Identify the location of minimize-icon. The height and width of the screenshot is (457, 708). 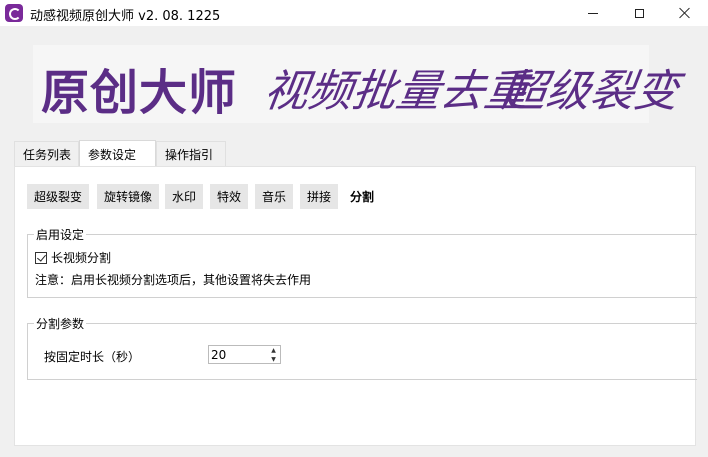
(593, 13).